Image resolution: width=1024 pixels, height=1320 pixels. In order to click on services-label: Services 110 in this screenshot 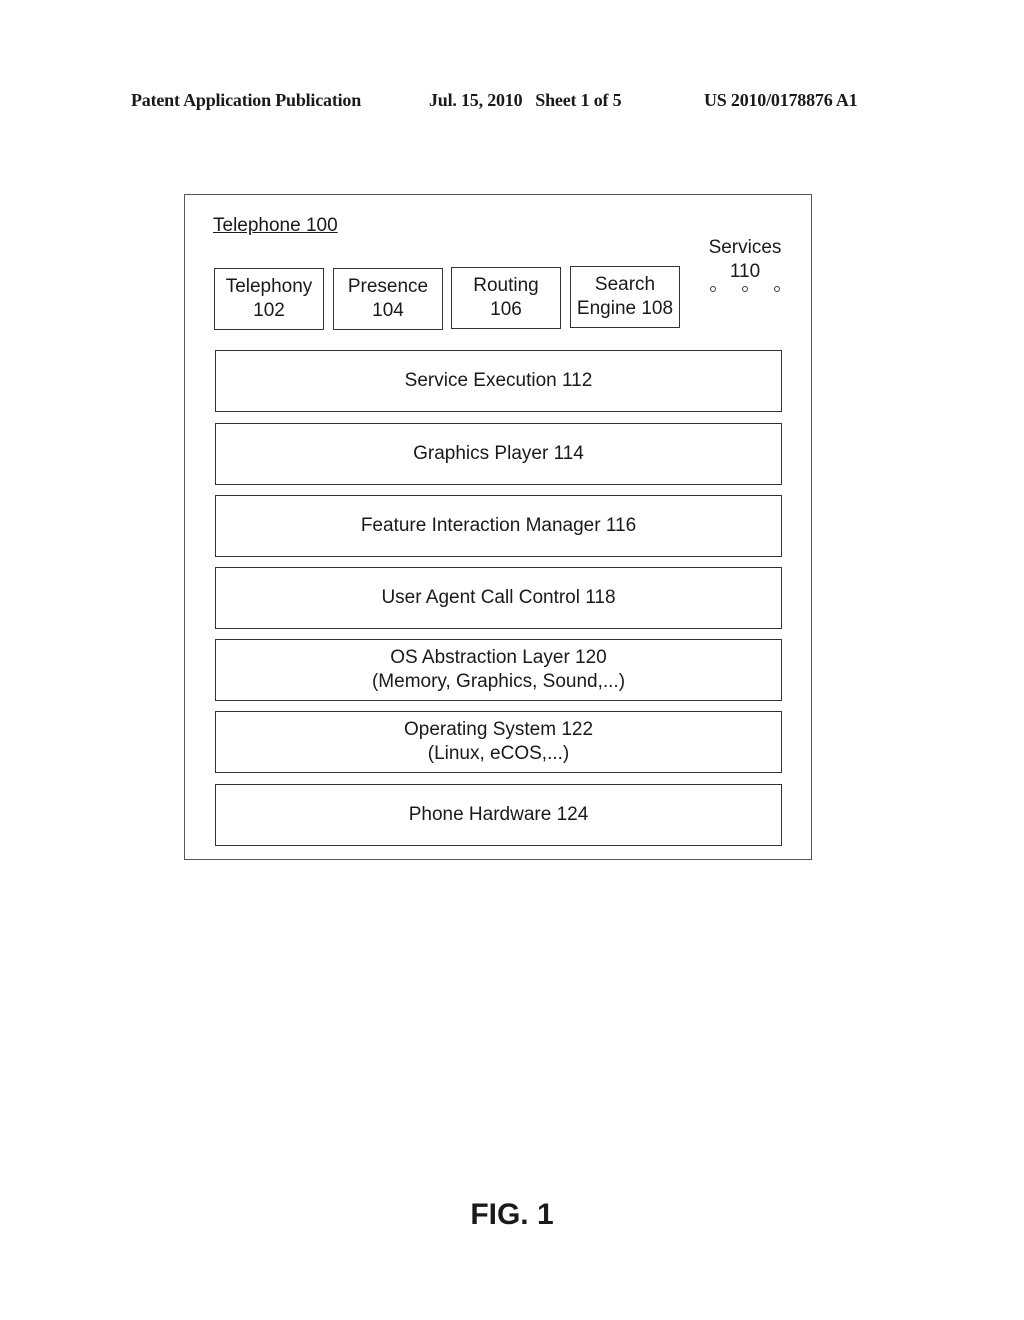, I will do `click(745, 260)`.